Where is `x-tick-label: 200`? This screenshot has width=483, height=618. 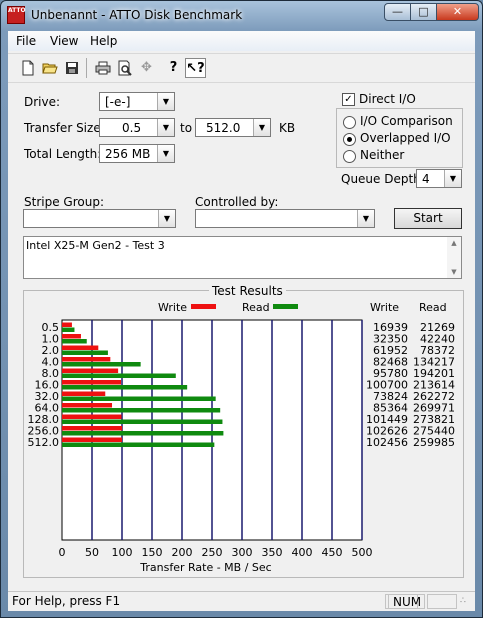 x-tick-label: 200 is located at coordinates (182, 552).